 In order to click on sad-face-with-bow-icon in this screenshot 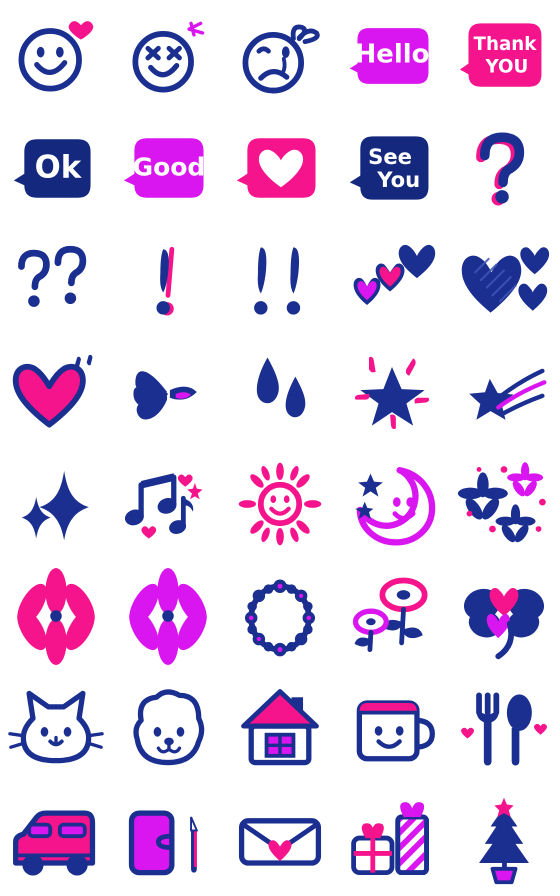, I will do `click(281, 59)`.